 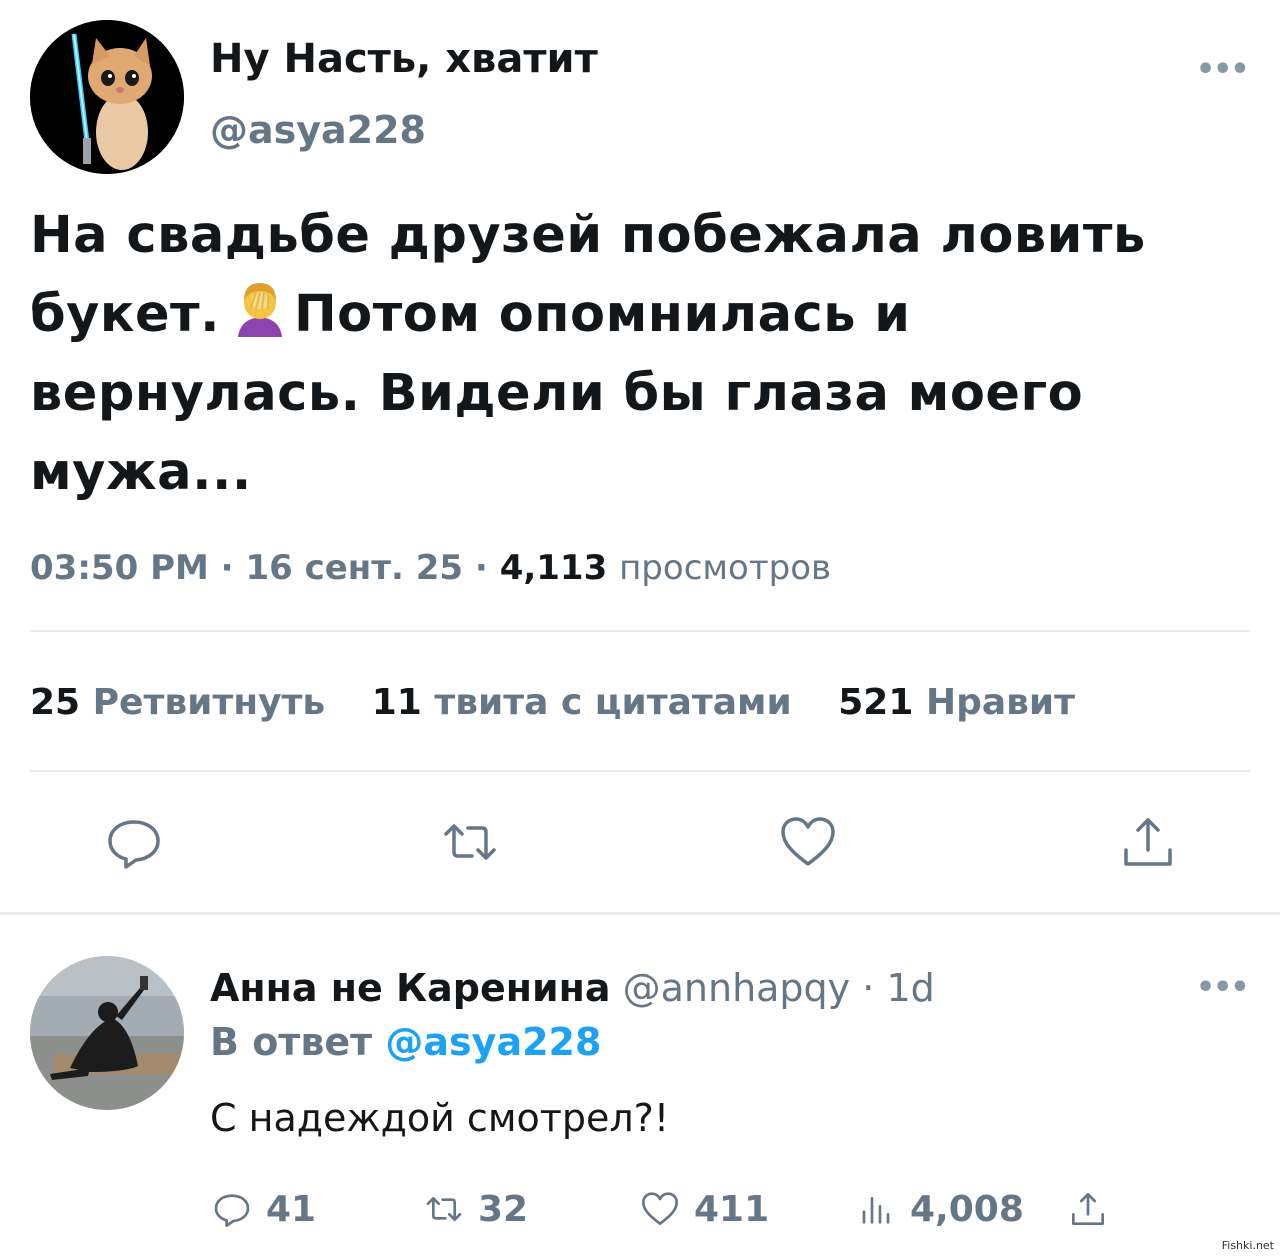 I want to click on tweet-text-segment: букет., so click(x=125, y=314).